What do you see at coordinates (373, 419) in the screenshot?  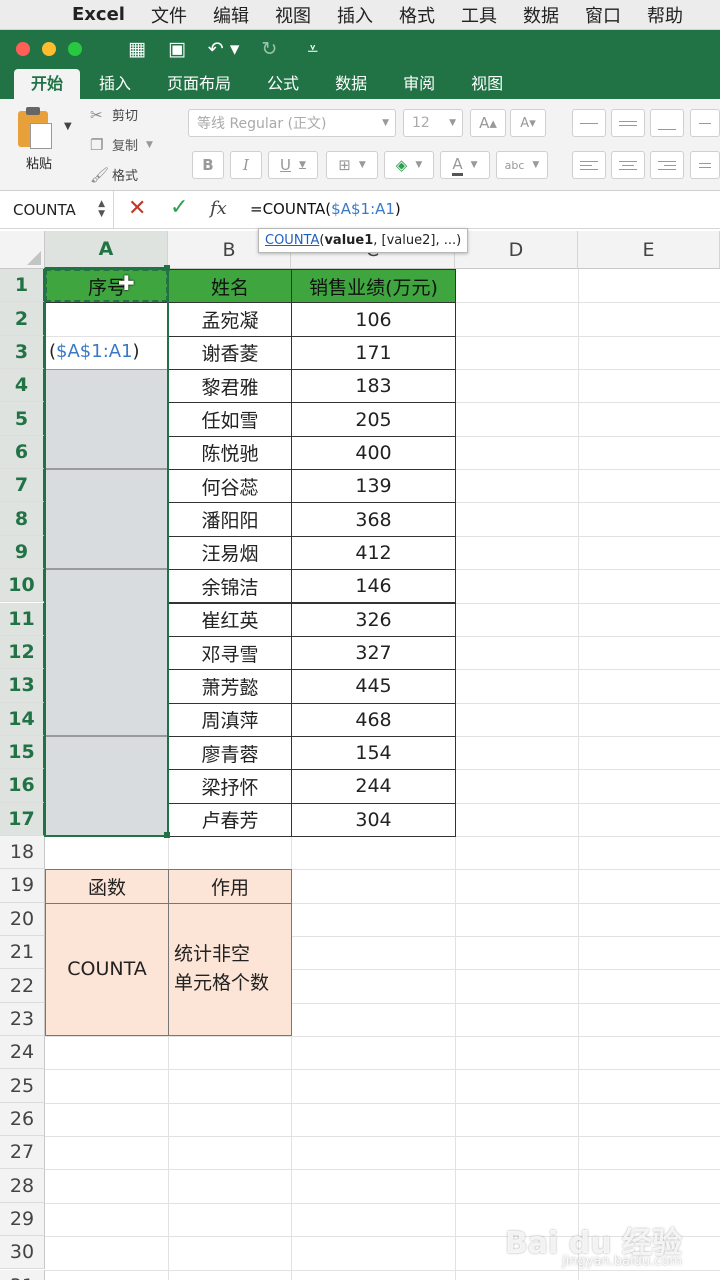 I see `table-cell-sales: 205` at bounding box center [373, 419].